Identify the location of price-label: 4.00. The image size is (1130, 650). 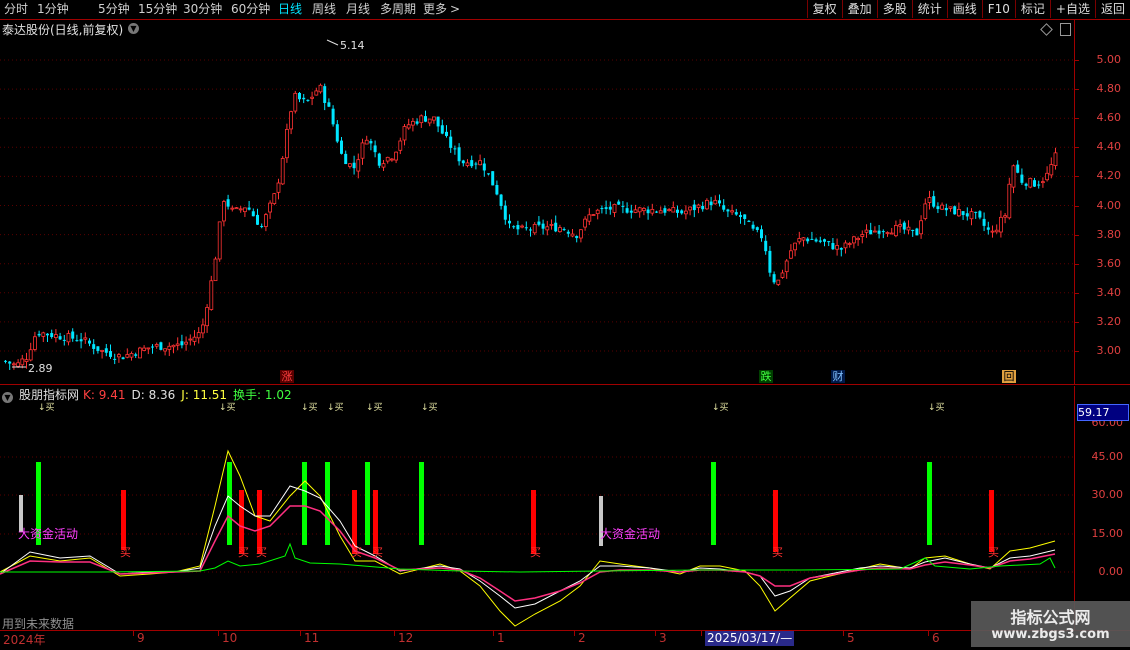
(1109, 205).